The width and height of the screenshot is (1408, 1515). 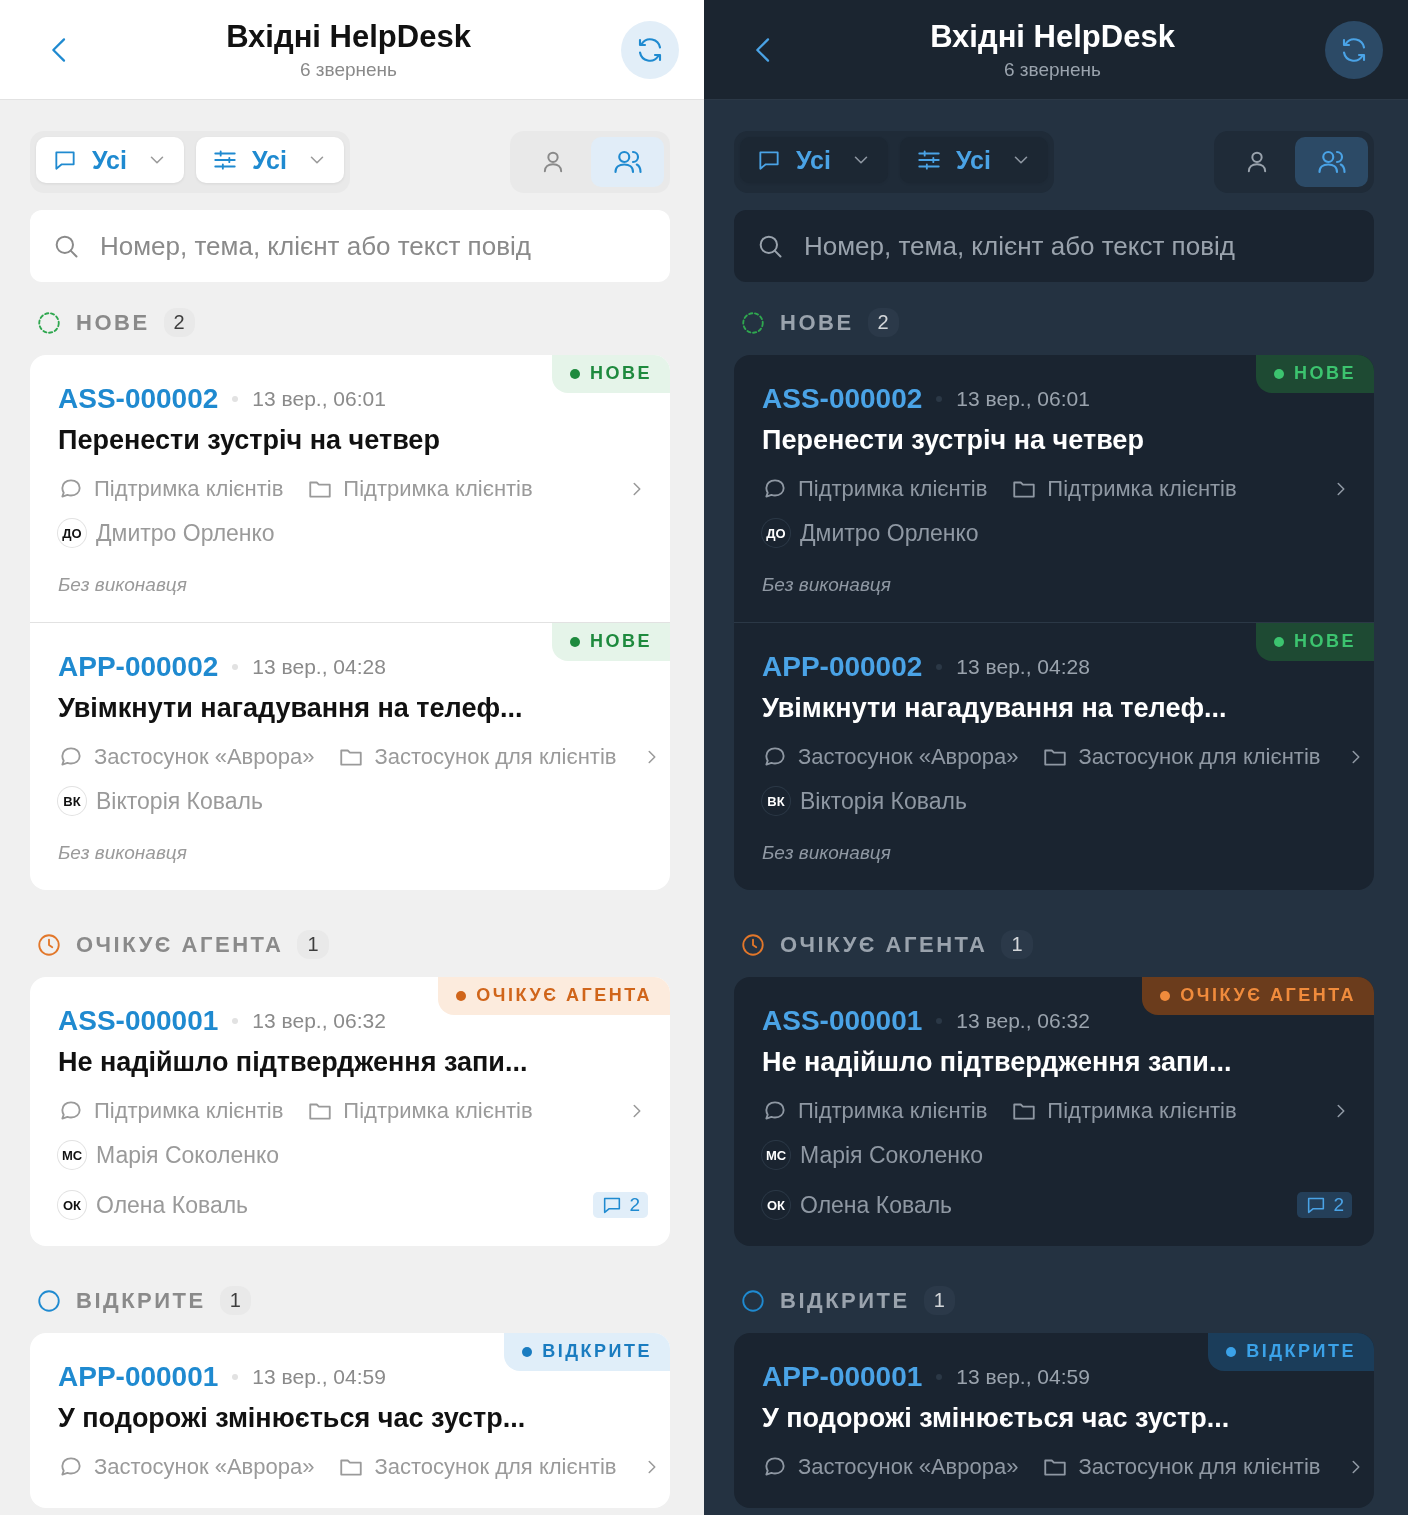 What do you see at coordinates (319, 1021) in the screenshot?
I see `ticket-date: 13 вер., 06:32` at bounding box center [319, 1021].